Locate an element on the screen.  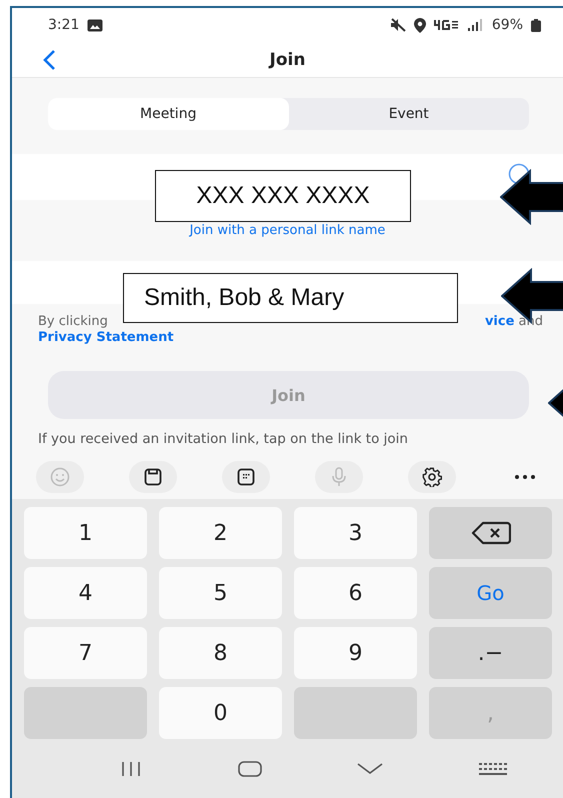
screen-title: Join is located at coordinates (288, 60).